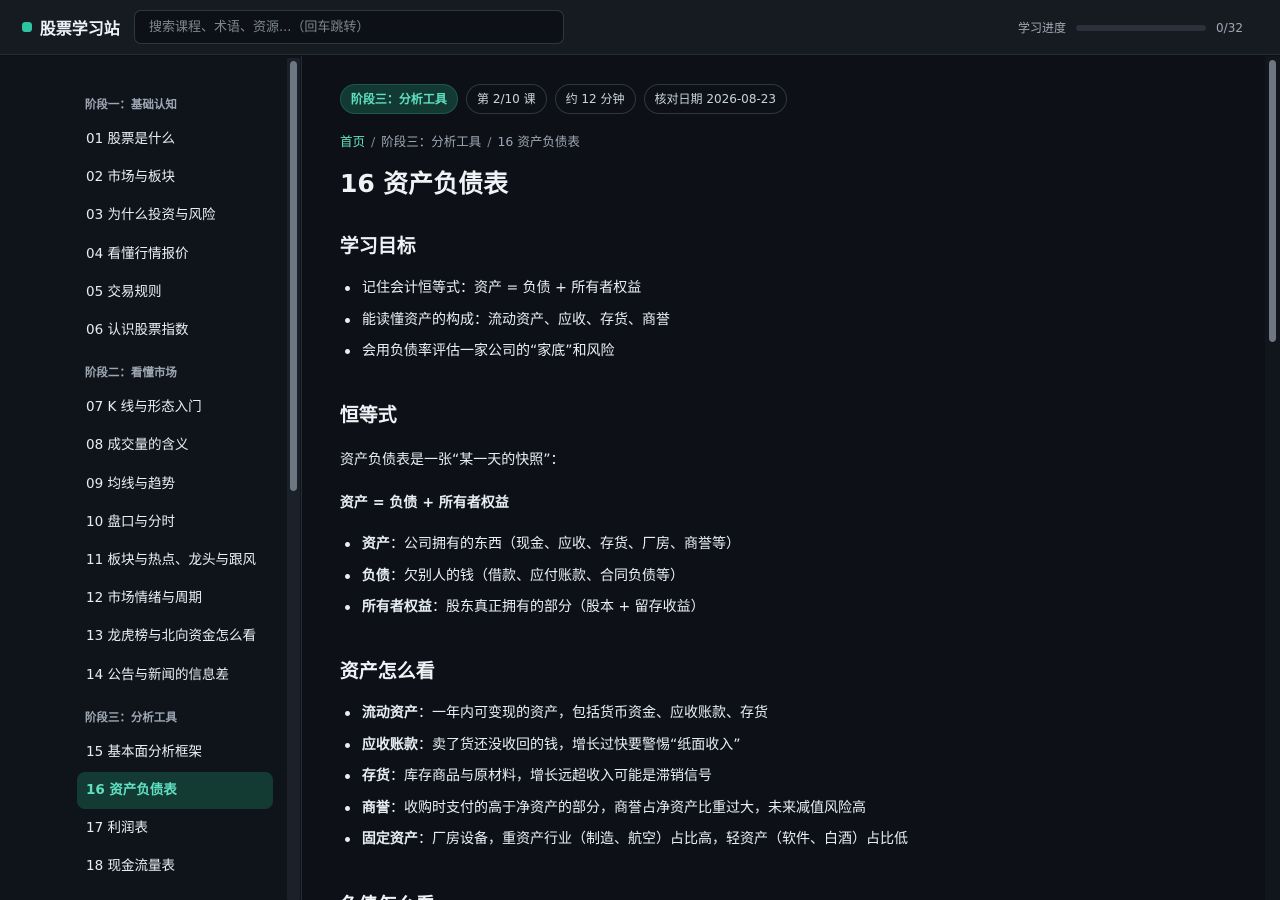  What do you see at coordinates (542, 545) in the screenshot?
I see `list-item: 资产：公司拥有的东西（现金、应收、存货、厂房、商誉等）` at bounding box center [542, 545].